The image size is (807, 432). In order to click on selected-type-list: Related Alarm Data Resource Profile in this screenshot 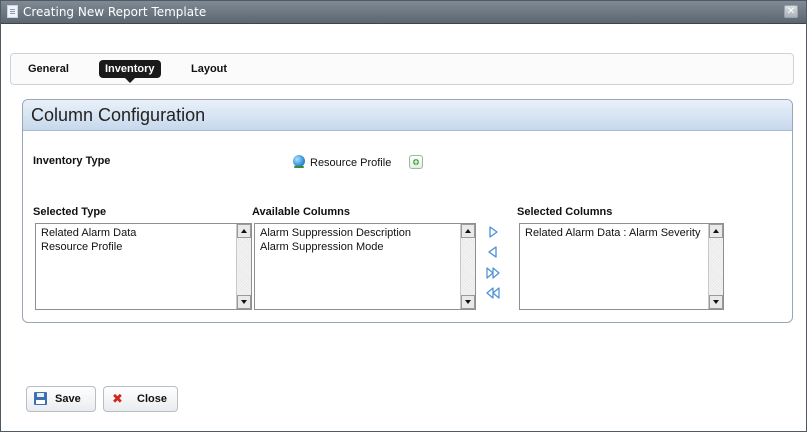, I will do `click(143, 266)`.